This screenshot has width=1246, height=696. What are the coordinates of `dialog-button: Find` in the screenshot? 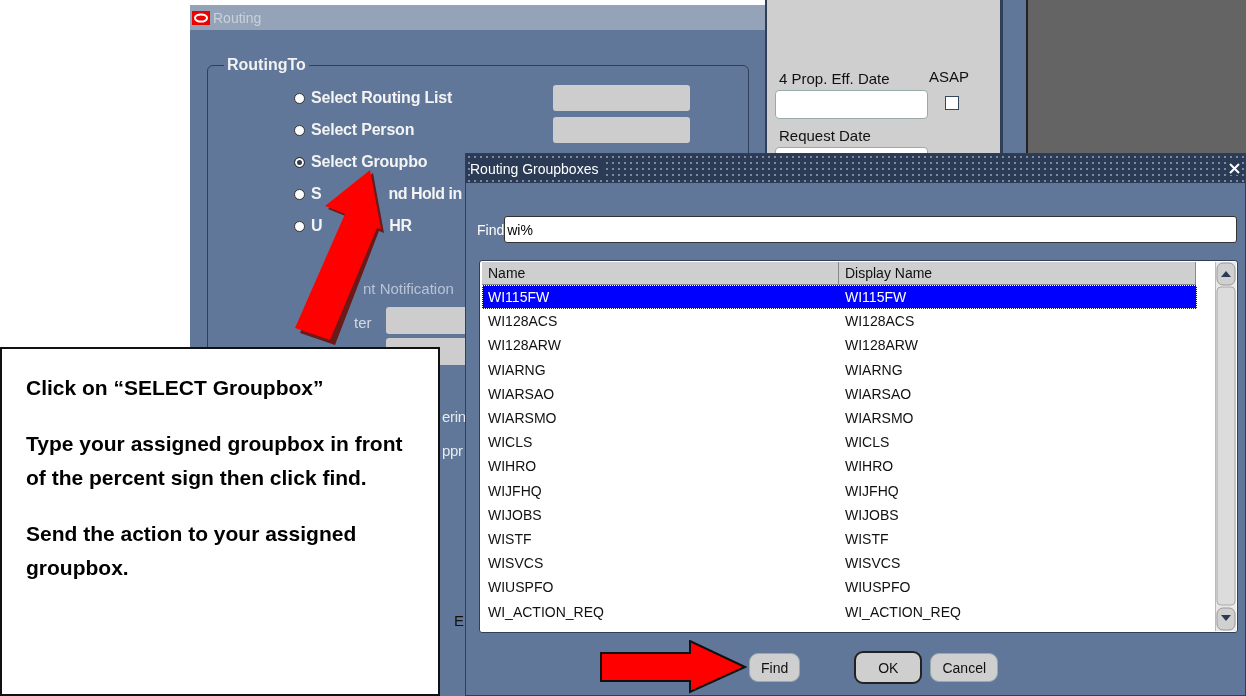 It's located at (775, 667).